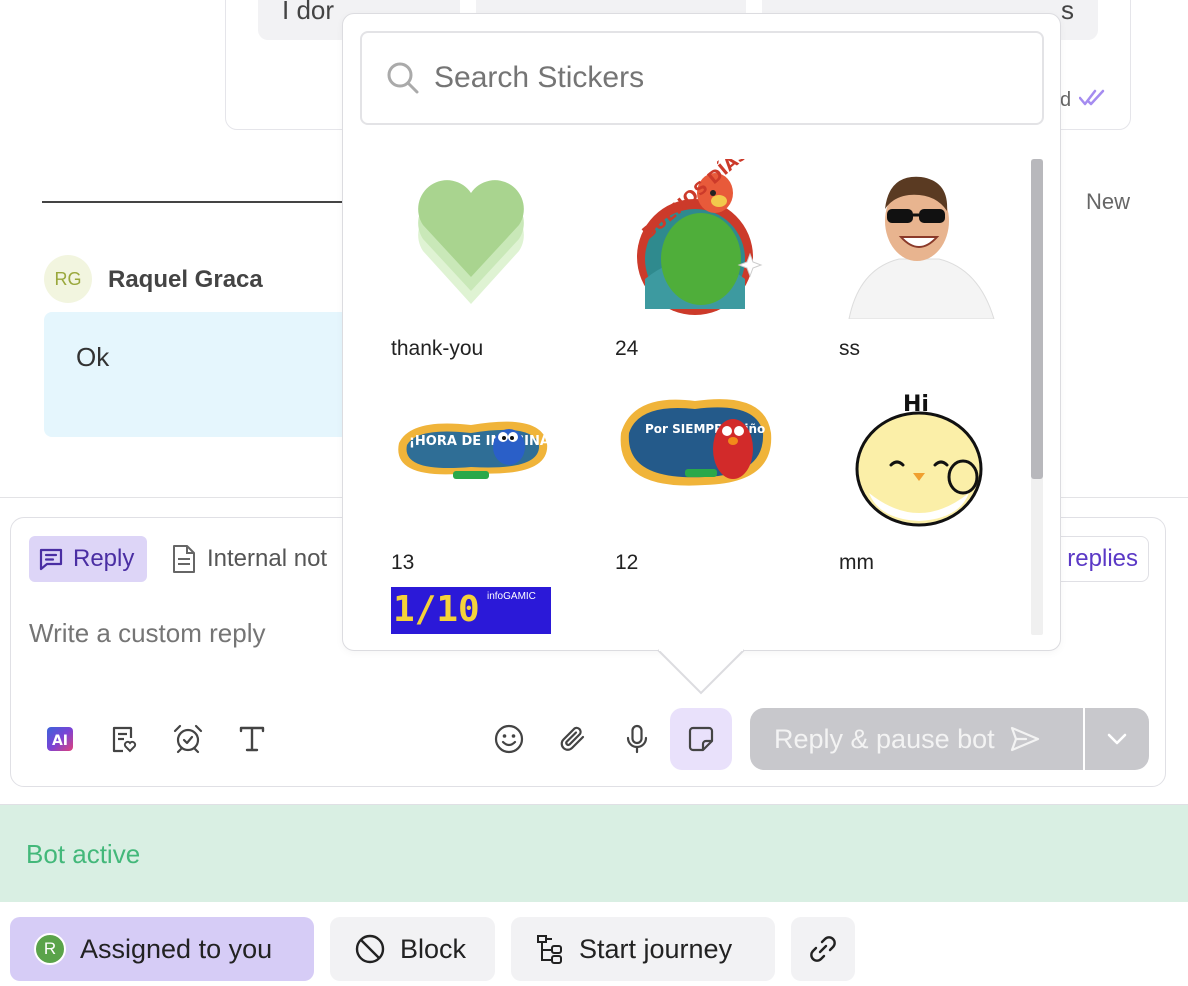 This screenshot has width=1188, height=986. What do you see at coordinates (656, 948) in the screenshot?
I see `start-journey-label: Start journey` at bounding box center [656, 948].